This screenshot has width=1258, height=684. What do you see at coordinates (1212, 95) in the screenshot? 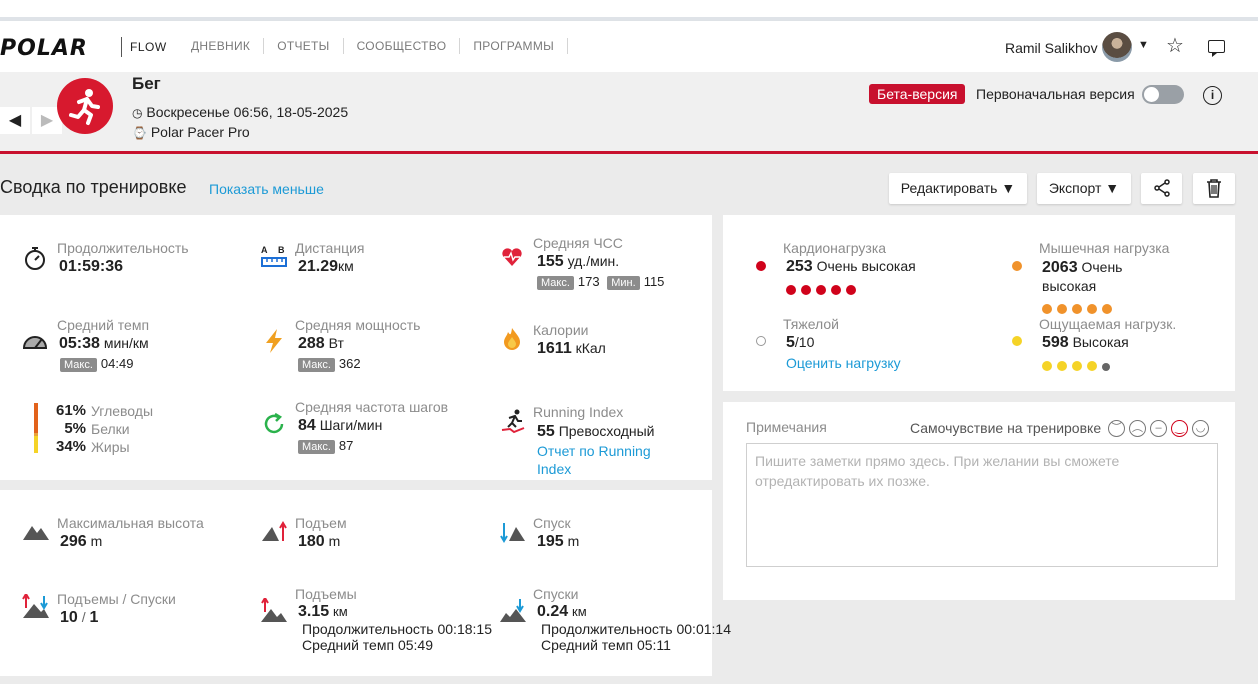
I see `info-icon: i` at bounding box center [1212, 95].